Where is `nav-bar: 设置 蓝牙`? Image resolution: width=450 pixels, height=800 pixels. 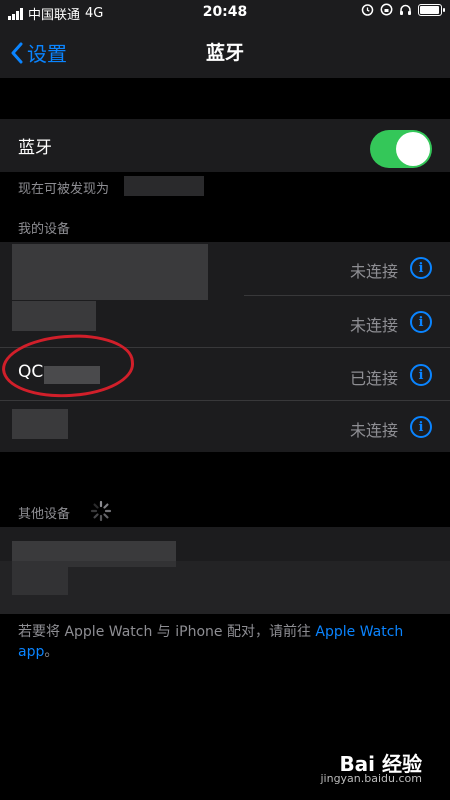 nav-bar: 设置 蓝牙 is located at coordinates (225, 51).